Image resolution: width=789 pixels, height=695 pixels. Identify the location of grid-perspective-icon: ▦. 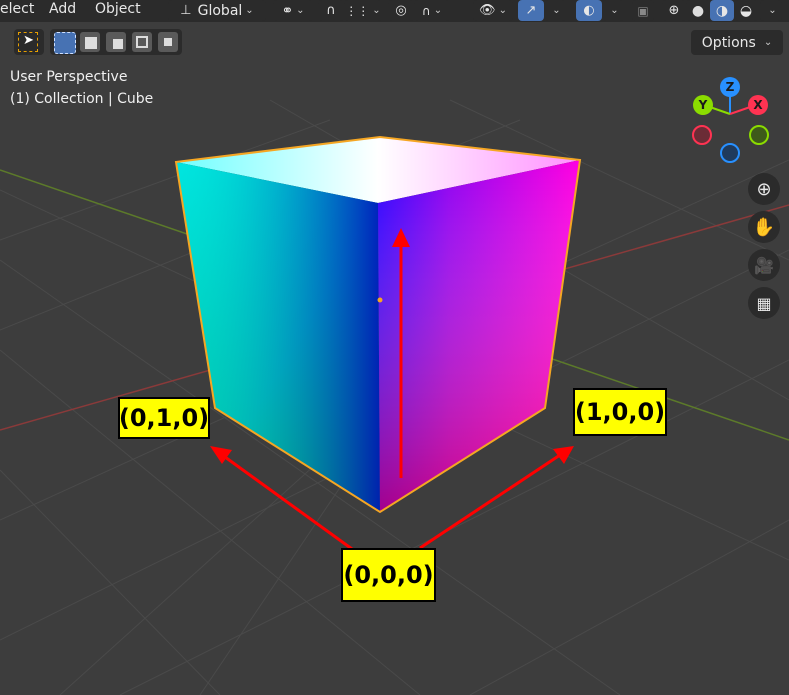
(764, 303).